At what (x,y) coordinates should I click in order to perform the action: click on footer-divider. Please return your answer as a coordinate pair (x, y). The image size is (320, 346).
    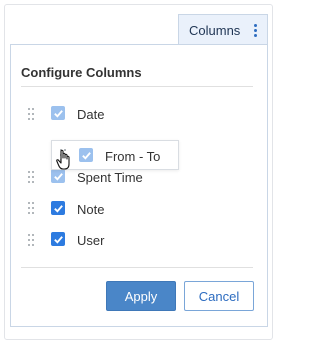
    Looking at the image, I should click on (137, 267).